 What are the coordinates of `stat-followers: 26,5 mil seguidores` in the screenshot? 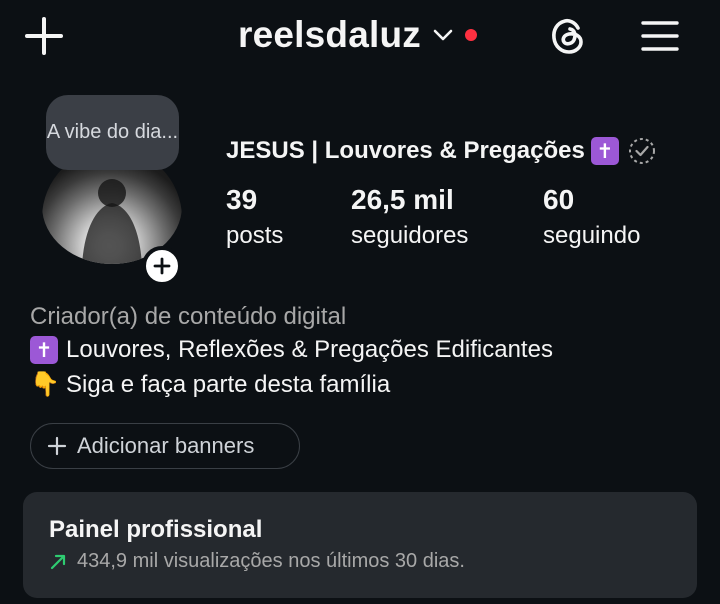 It's located at (409, 218).